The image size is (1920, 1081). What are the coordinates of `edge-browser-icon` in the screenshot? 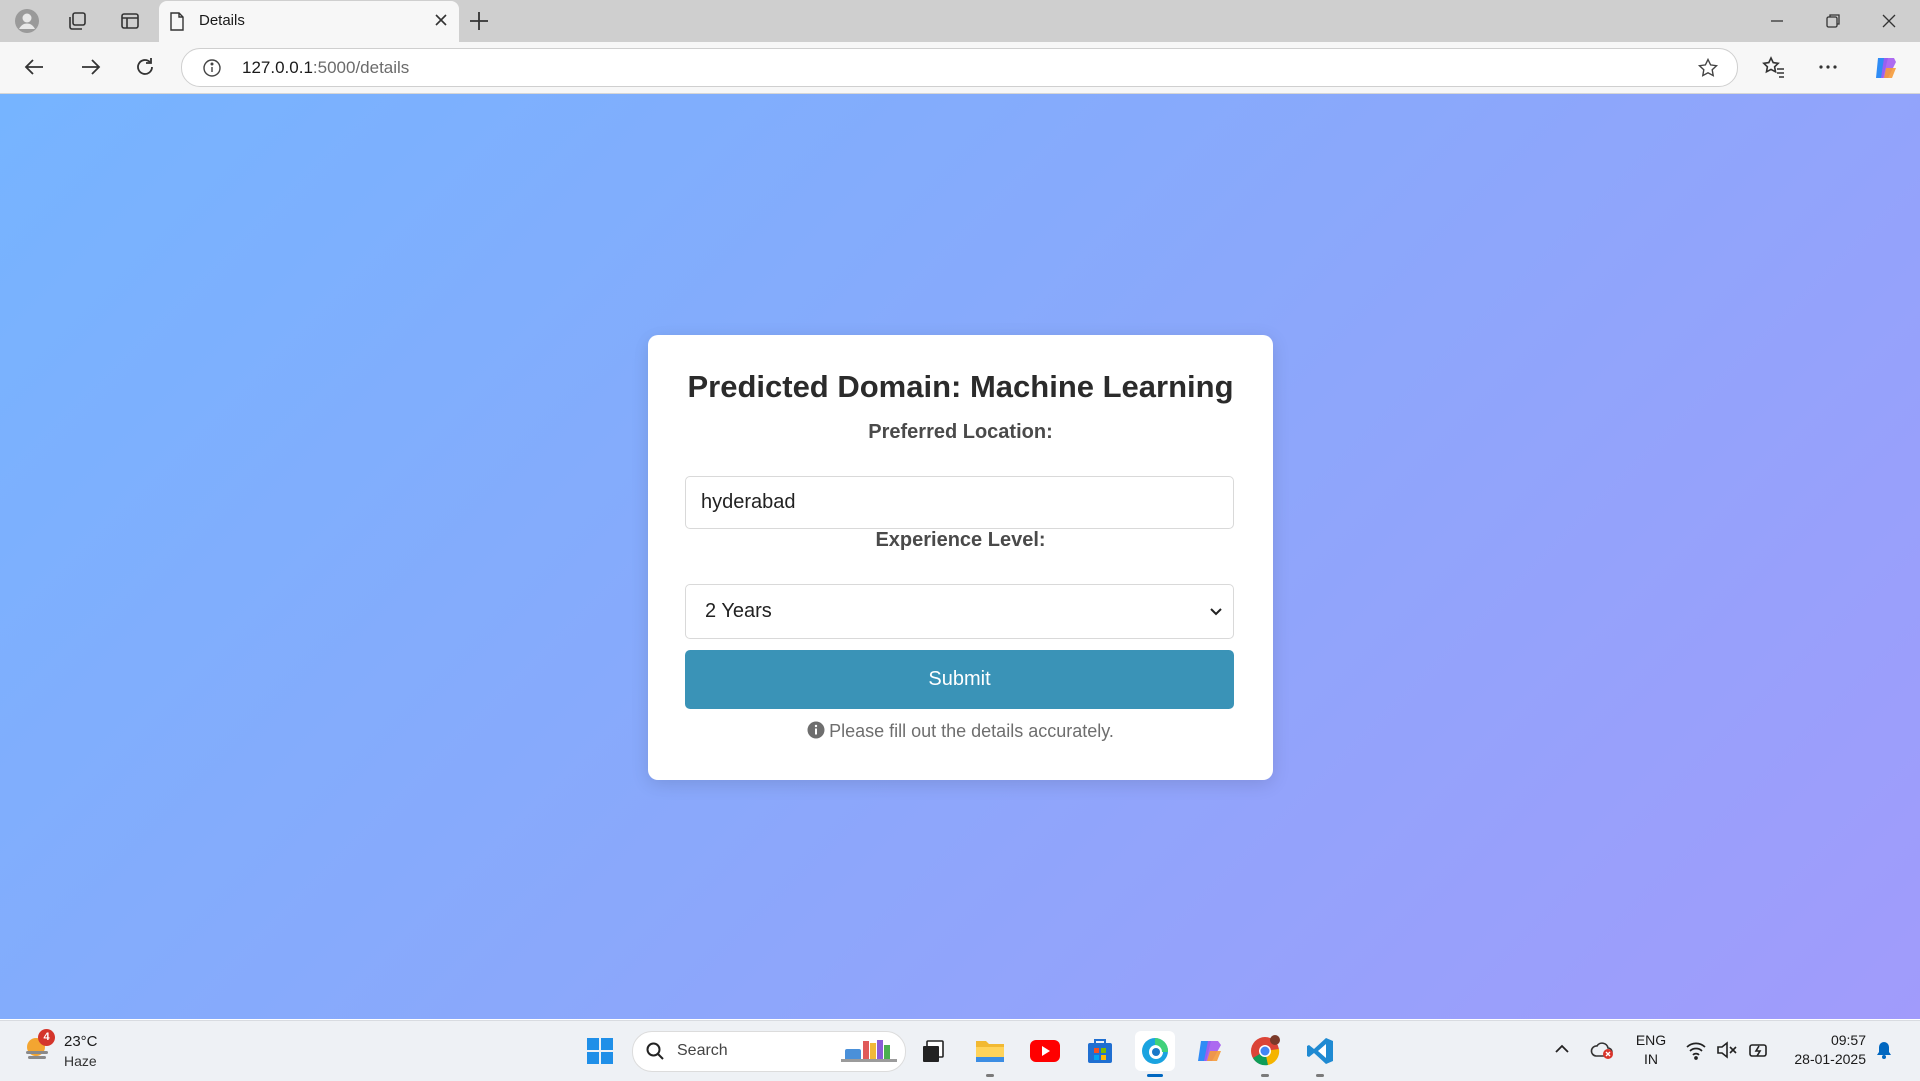 It's located at (1155, 1054).